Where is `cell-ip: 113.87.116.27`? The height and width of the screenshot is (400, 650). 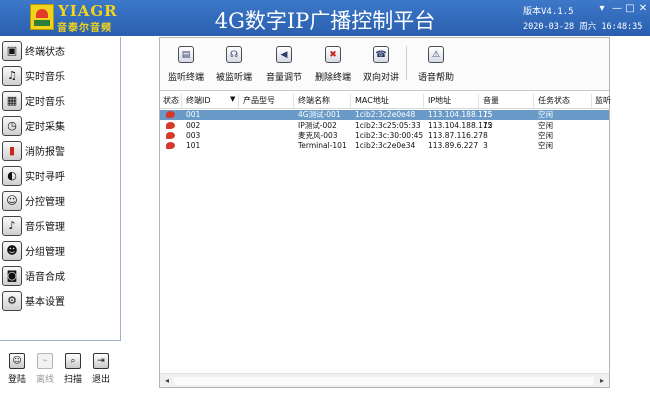
cell-ip: 113.87.116.27 is located at coordinates (455, 135).